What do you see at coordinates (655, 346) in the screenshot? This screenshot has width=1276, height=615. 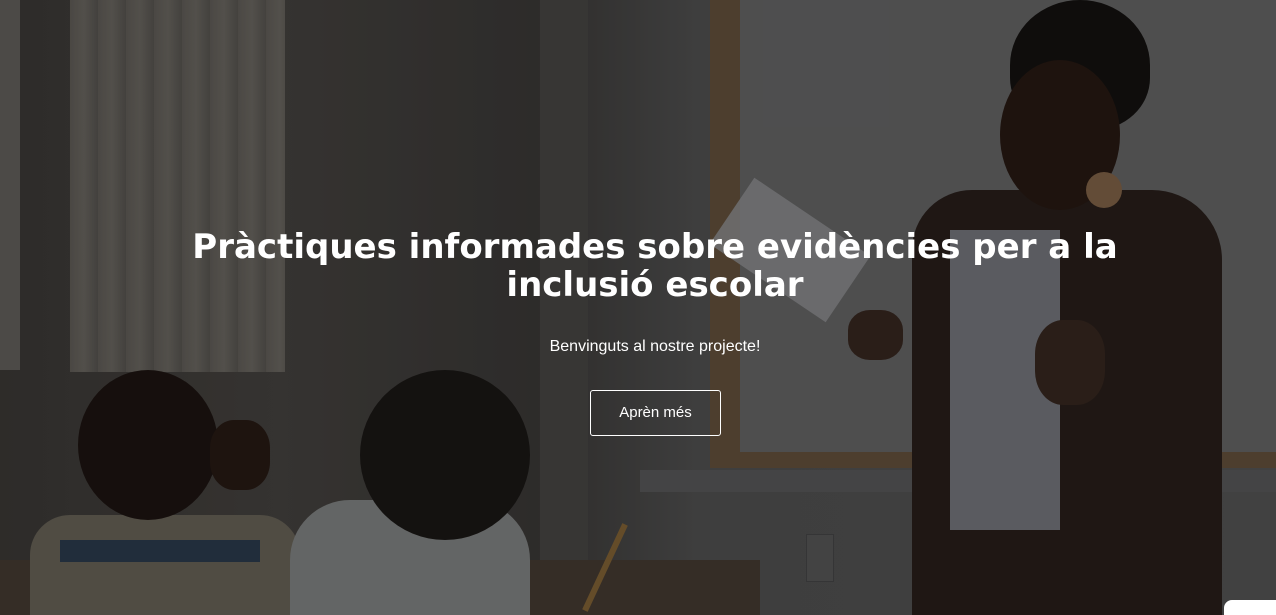 I see `hero-subtitle: Benvinguts al nostre projecte!` at bounding box center [655, 346].